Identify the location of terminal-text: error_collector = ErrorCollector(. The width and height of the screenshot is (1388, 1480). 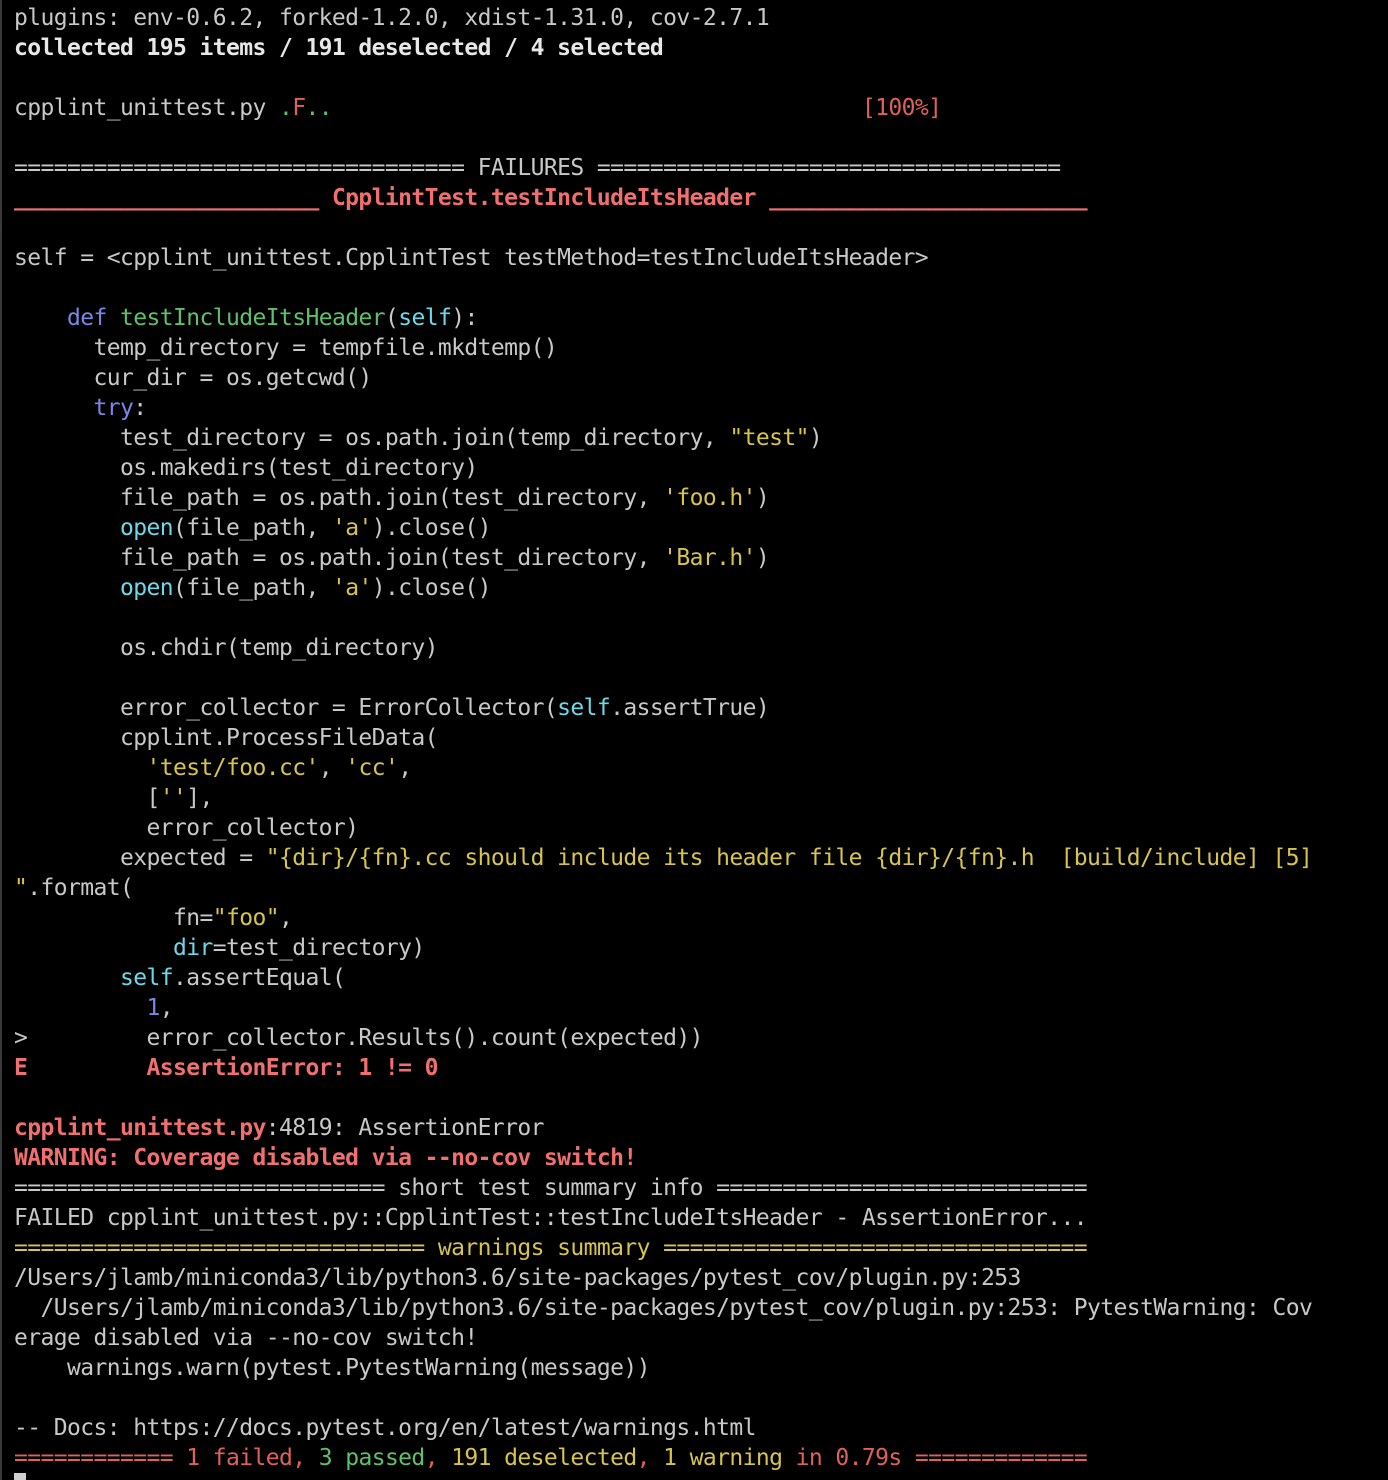
(286, 708).